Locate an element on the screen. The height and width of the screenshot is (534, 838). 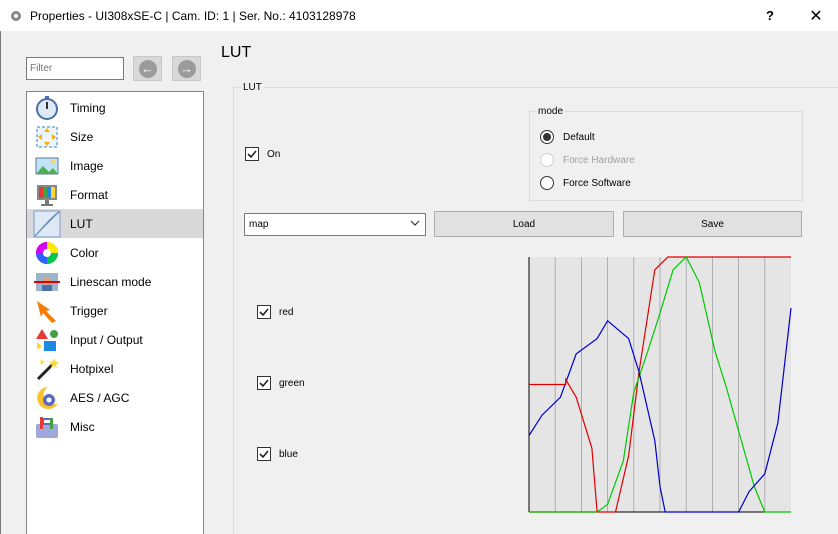
mode-group-label: mode is located at coordinates (551, 111).